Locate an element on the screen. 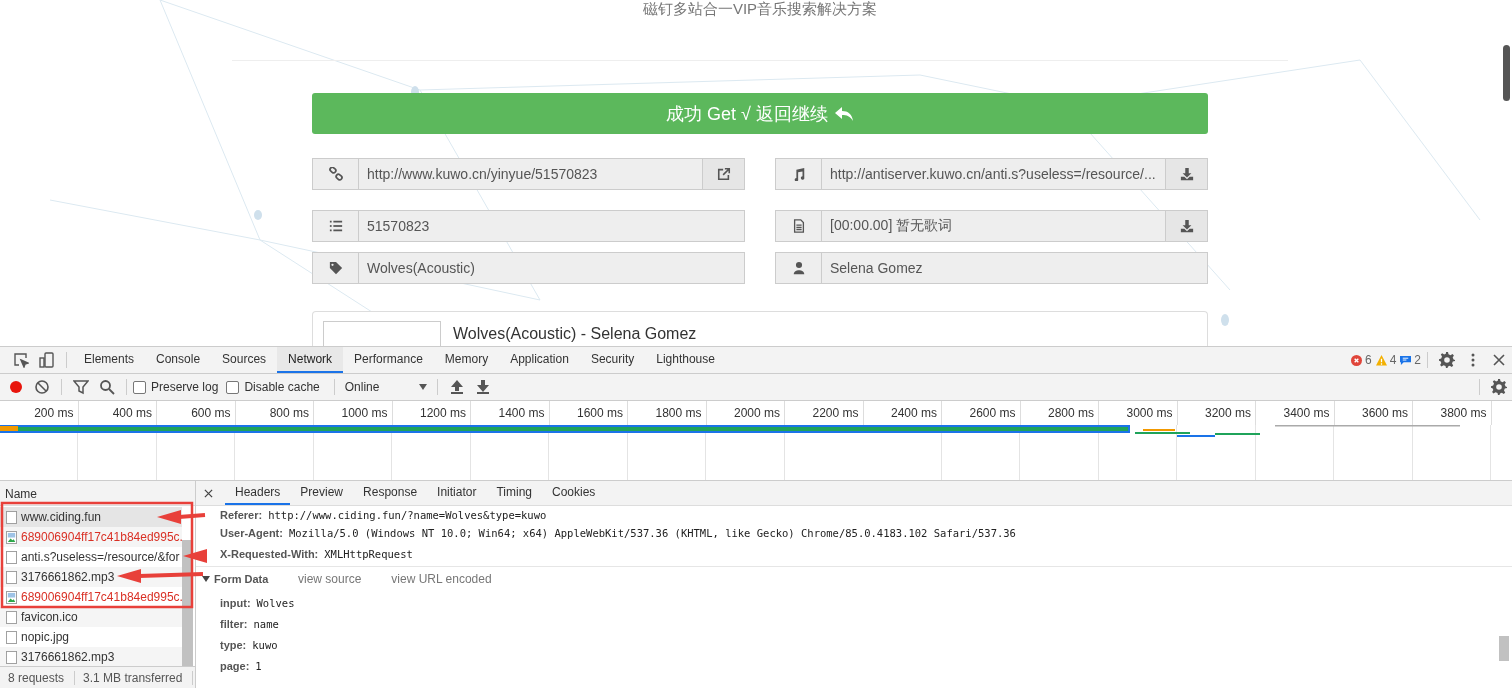 The height and width of the screenshot is (688, 1512). song-title: Wolves(Acoustic) - Selena Gomez is located at coordinates (575, 334).